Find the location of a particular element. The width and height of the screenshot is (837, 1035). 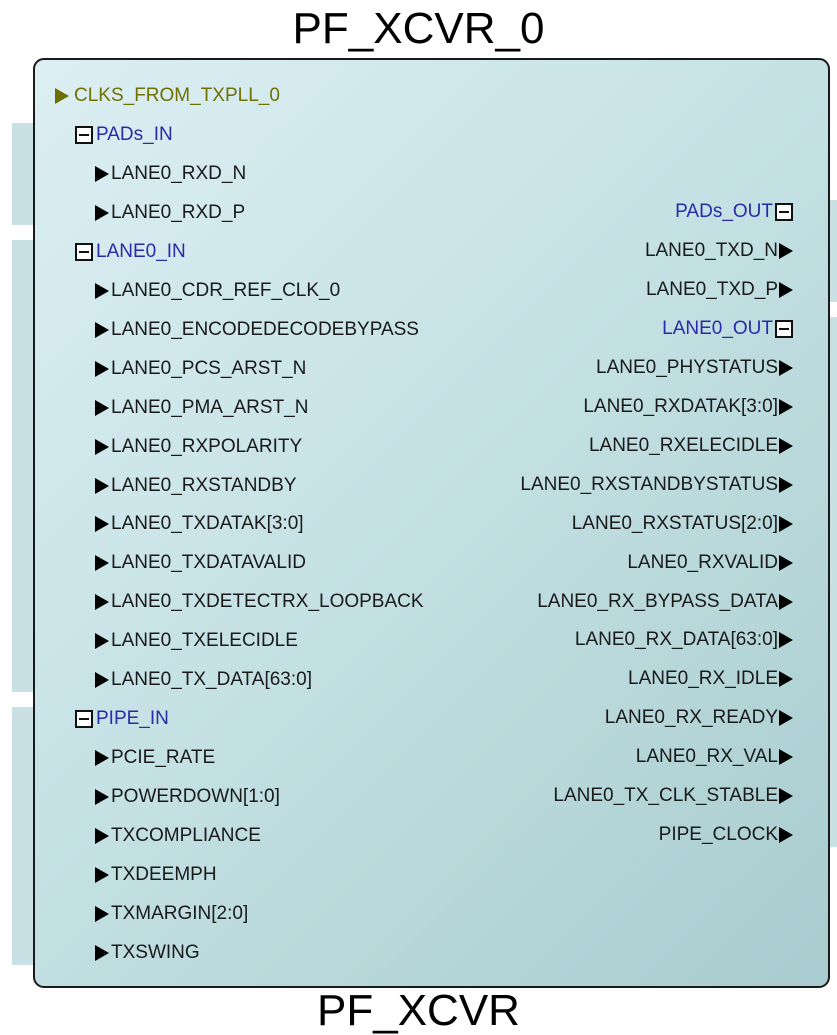

port-lane0-txdatak: LANE0_TXDATAK[3:0] is located at coordinates (188, 524).